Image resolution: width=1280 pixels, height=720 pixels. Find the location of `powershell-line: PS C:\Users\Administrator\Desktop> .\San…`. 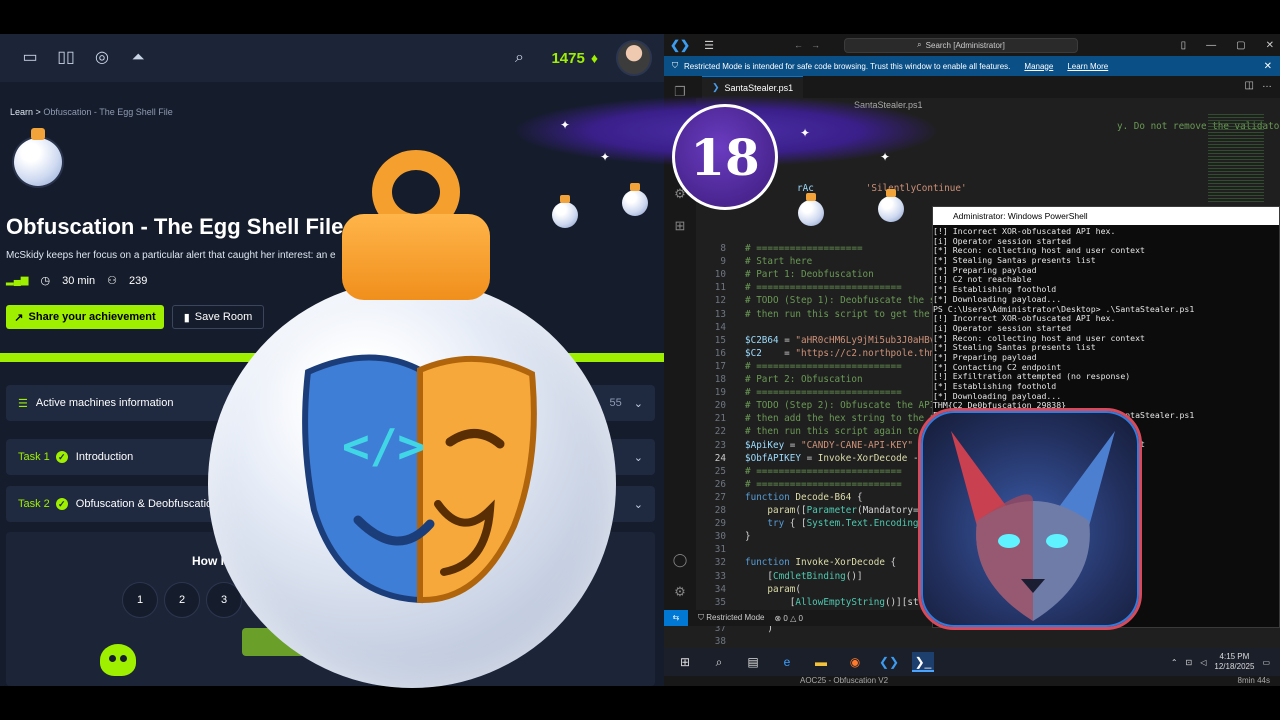

powershell-line: PS C:\Users\Administrator\Desktop> .\San… is located at coordinates (1064, 309).